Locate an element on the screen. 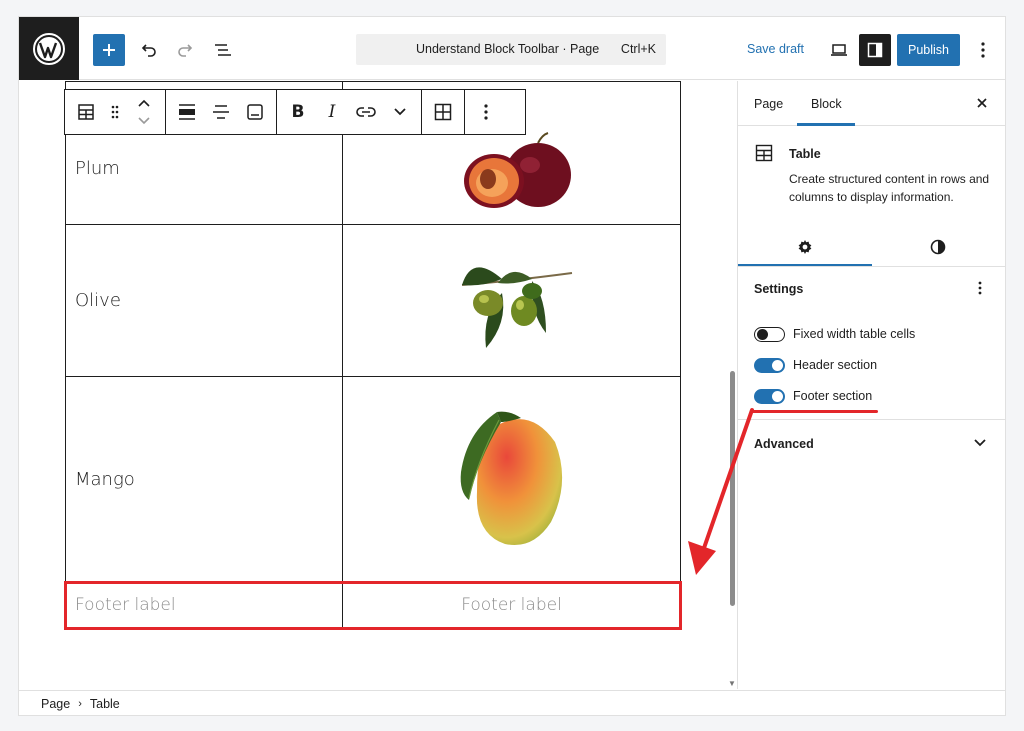 The width and height of the screenshot is (1024, 731). block-type-button is located at coordinates (86, 112).